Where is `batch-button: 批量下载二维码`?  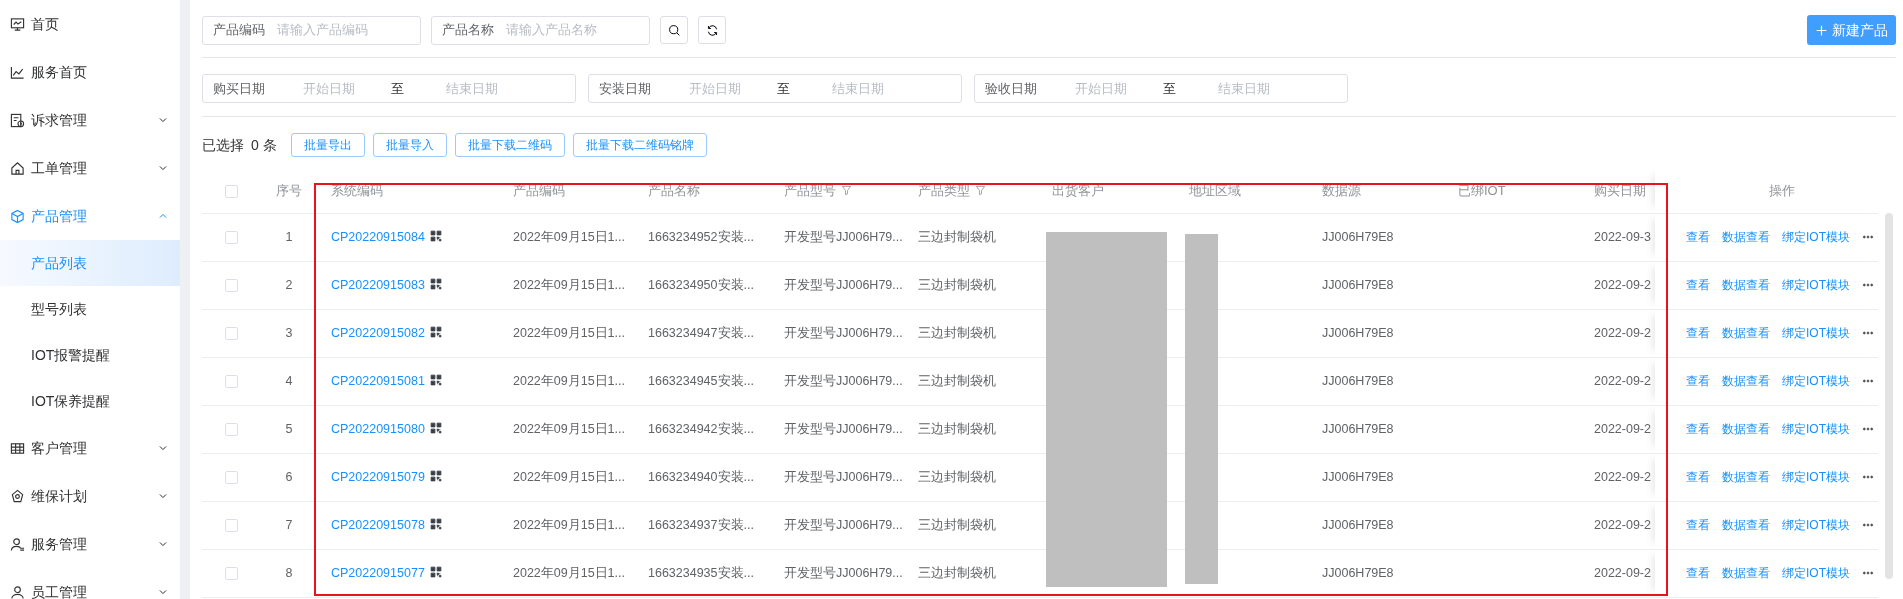
batch-button: 批量下载二维码 is located at coordinates (509, 145).